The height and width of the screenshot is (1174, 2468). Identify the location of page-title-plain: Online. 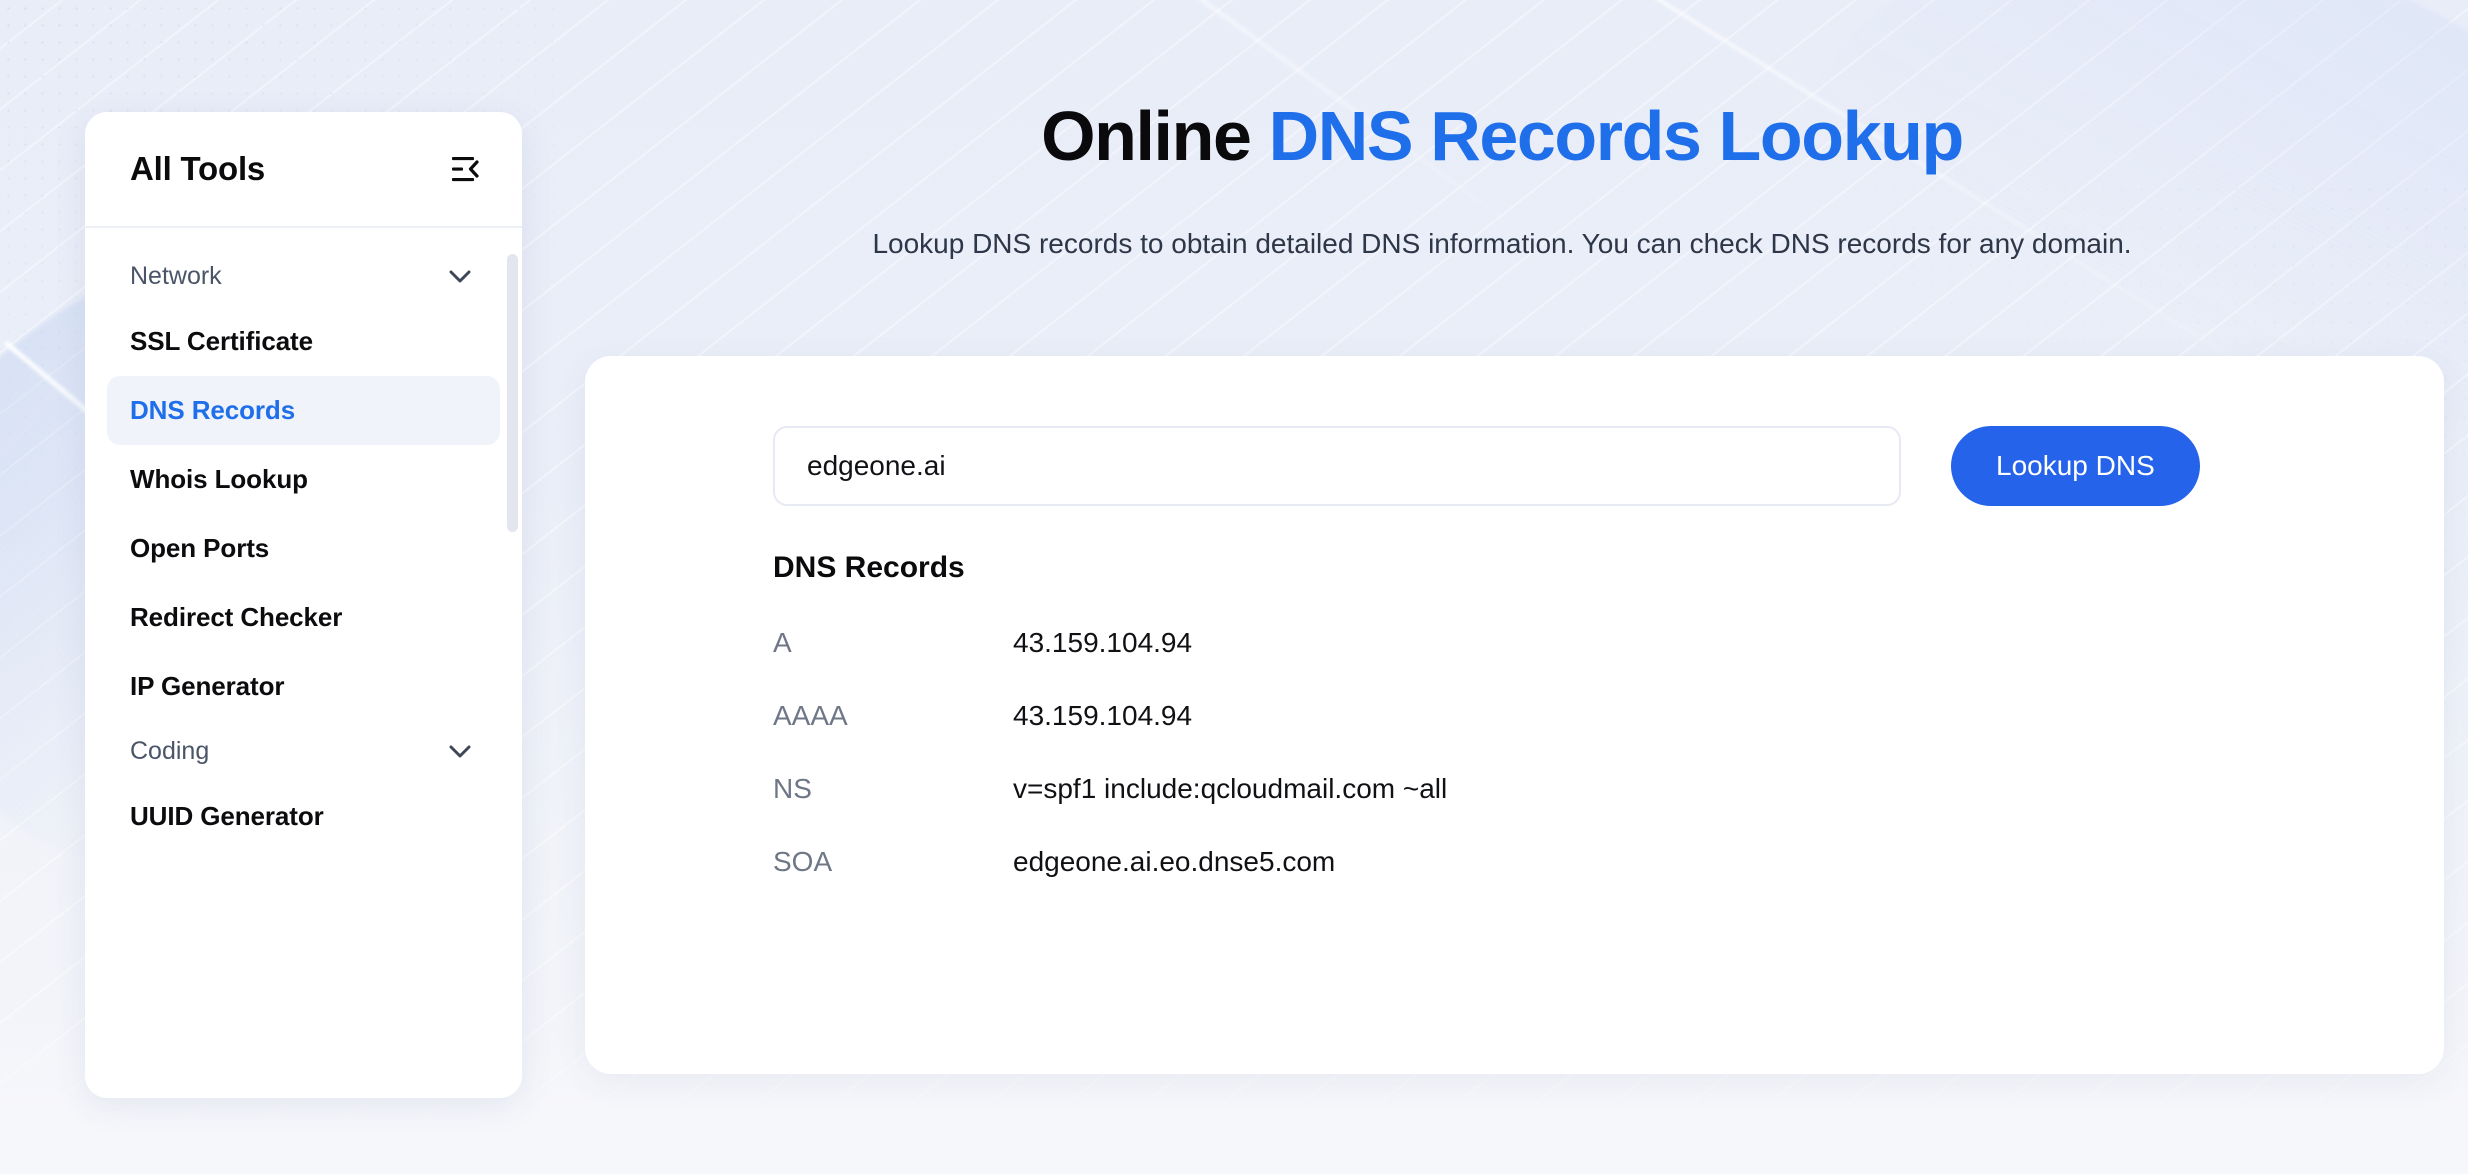
(1146, 136).